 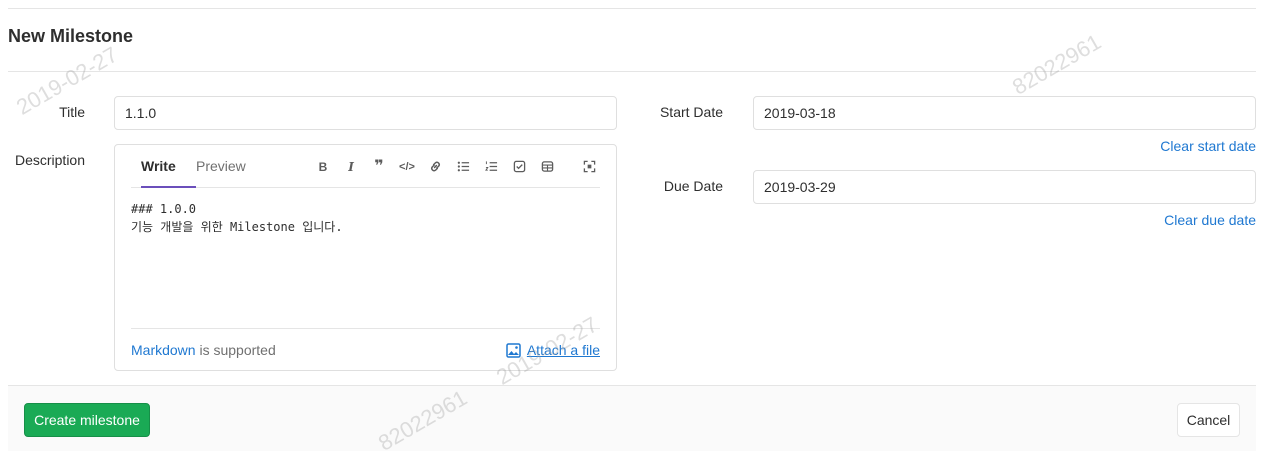 What do you see at coordinates (49, 160) in the screenshot?
I see `description-label: Description` at bounding box center [49, 160].